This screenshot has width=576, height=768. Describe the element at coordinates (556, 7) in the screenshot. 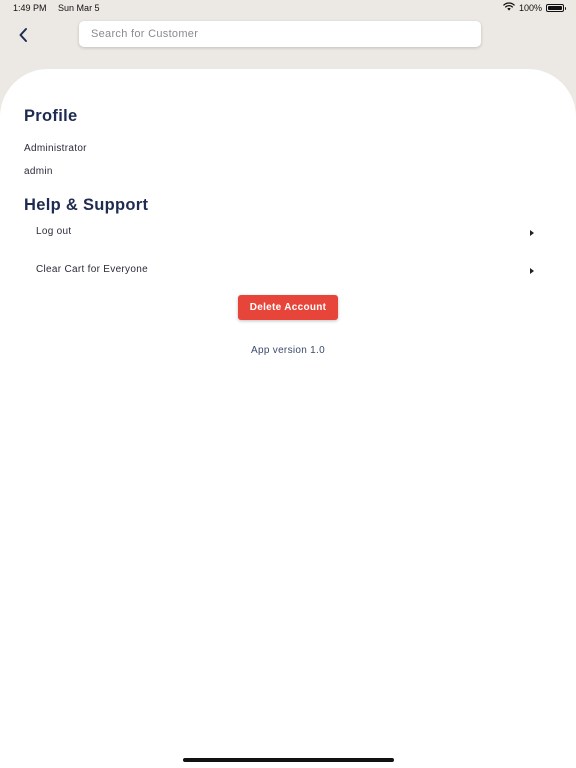

I see `battery-icon` at that location.